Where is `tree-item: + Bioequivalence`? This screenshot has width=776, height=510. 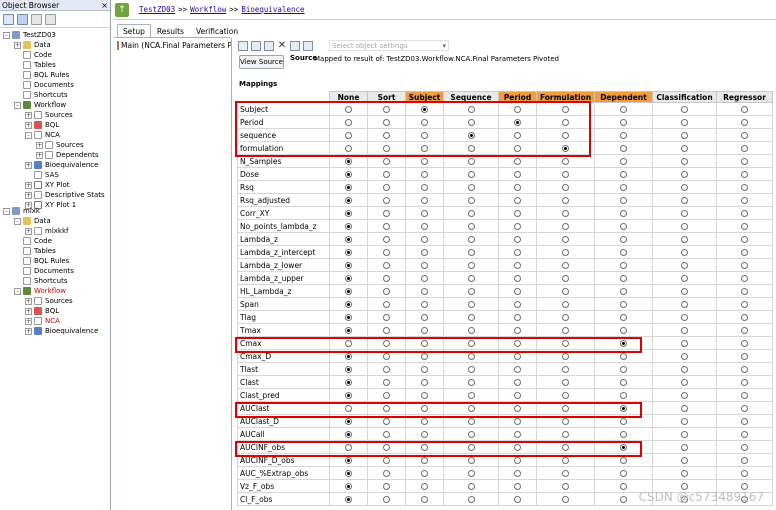
tree-item: + Bioequivalence is located at coordinates (61, 331).